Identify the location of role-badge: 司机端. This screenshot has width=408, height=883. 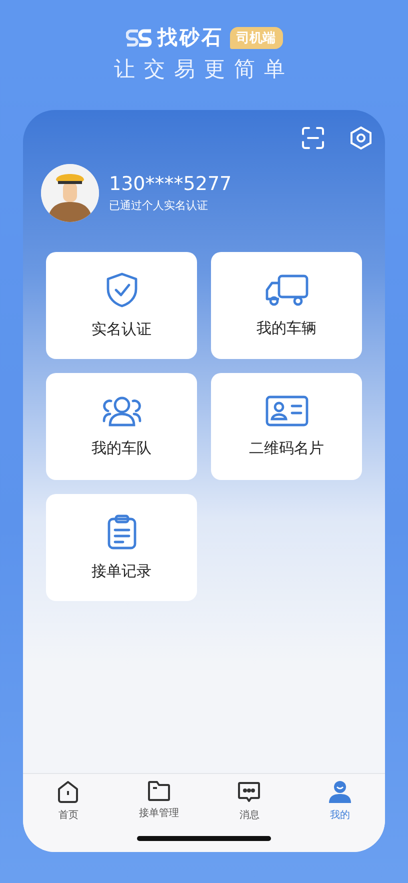
(256, 37).